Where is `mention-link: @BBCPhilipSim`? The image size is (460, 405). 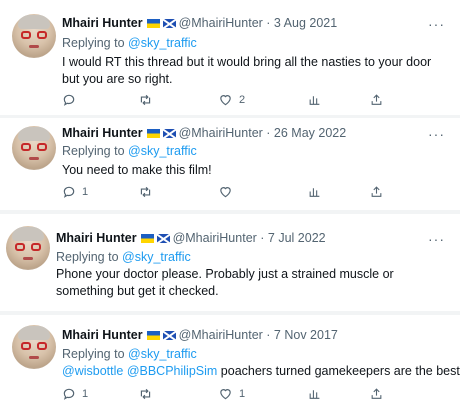 mention-link: @BBCPhilipSim is located at coordinates (172, 371).